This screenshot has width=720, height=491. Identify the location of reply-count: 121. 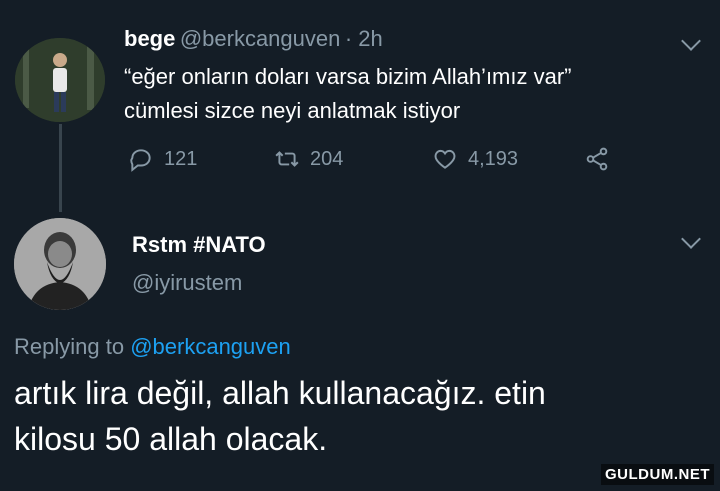
(181, 158).